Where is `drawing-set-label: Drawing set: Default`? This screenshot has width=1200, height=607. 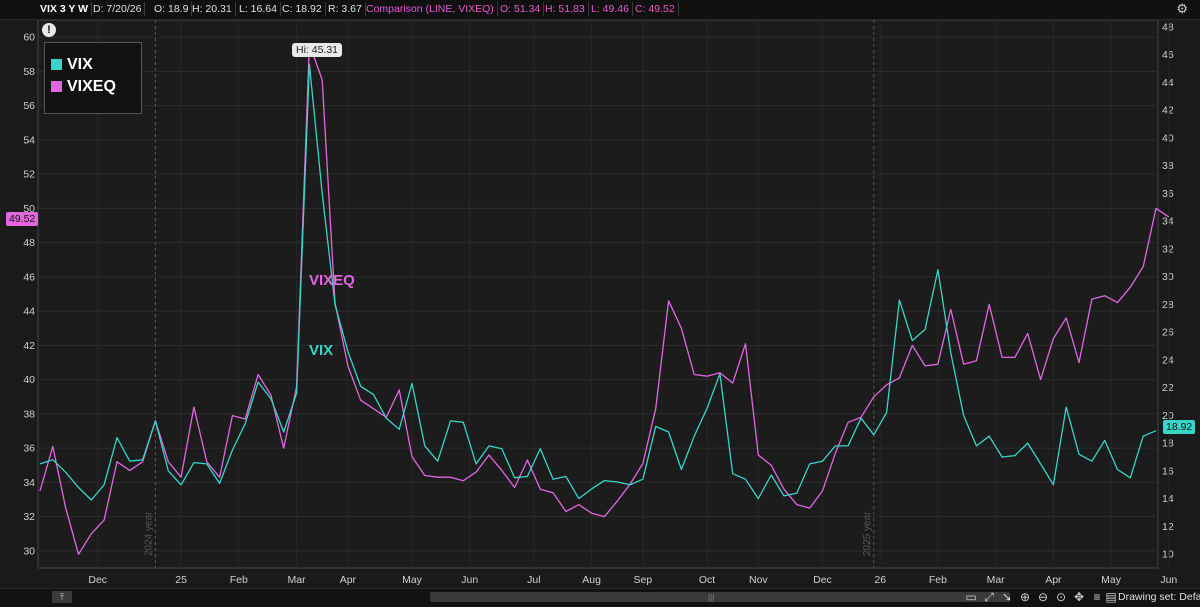 drawing-set-label: Drawing set: Default is located at coordinates (1159, 597).